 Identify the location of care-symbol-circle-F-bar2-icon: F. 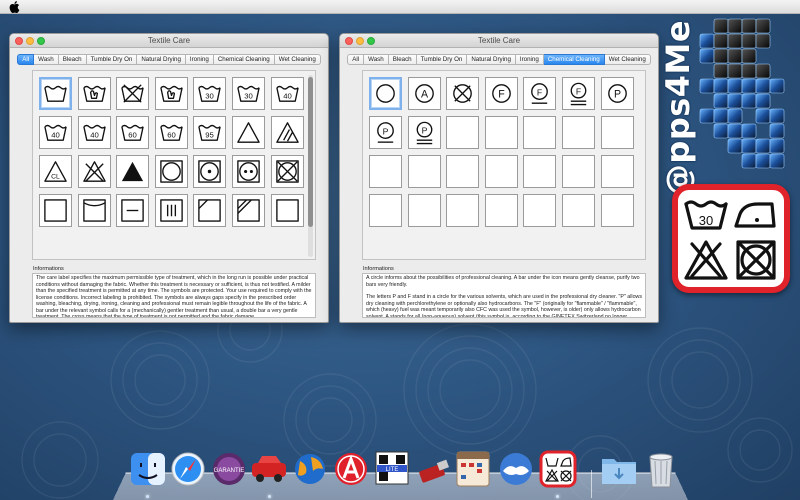
(578, 93).